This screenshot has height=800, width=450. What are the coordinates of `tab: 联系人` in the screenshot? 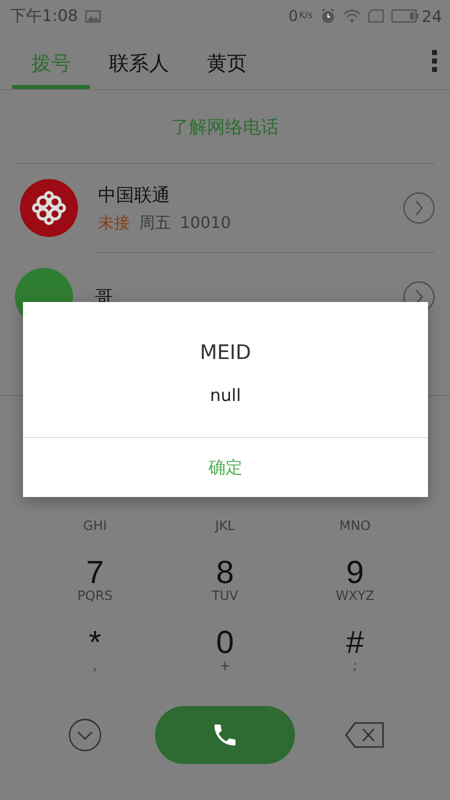 It's located at (139, 60).